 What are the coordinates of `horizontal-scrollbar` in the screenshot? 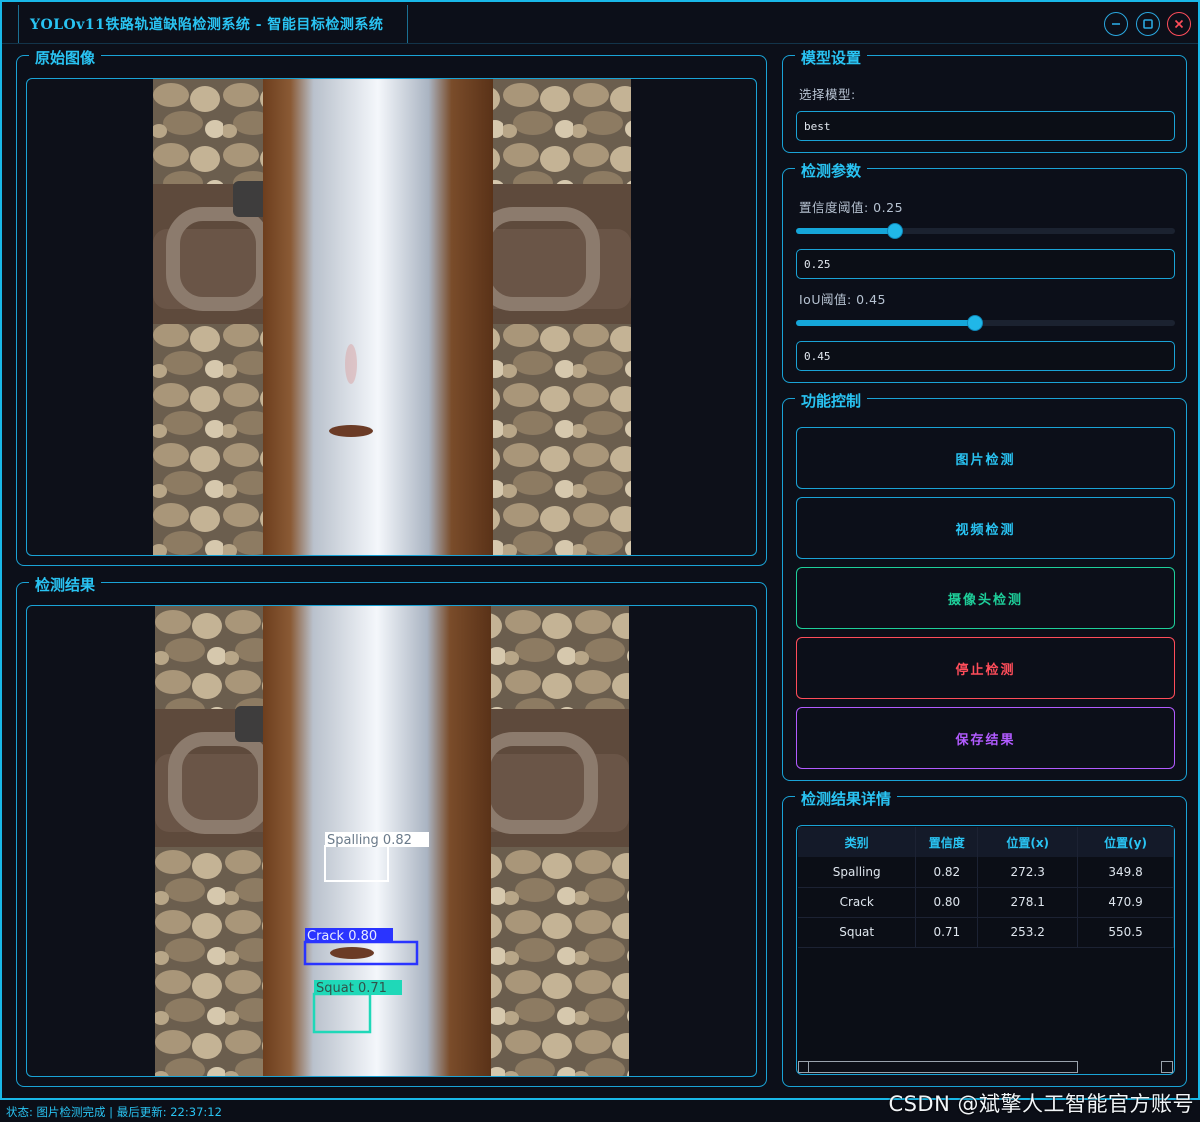 It's located at (938, 1067).